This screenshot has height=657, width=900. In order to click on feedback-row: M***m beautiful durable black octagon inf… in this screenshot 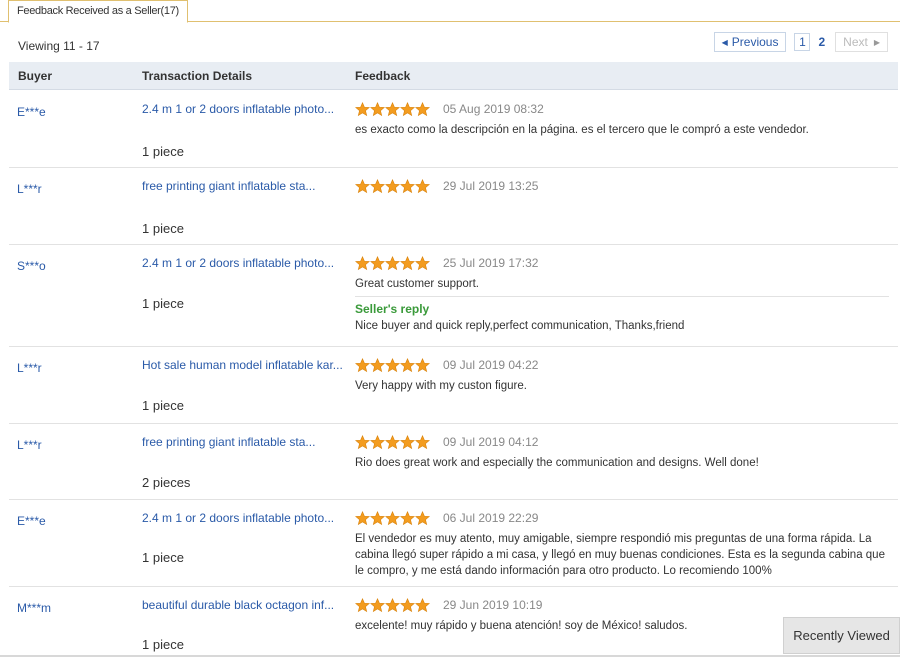, I will do `click(453, 622)`.